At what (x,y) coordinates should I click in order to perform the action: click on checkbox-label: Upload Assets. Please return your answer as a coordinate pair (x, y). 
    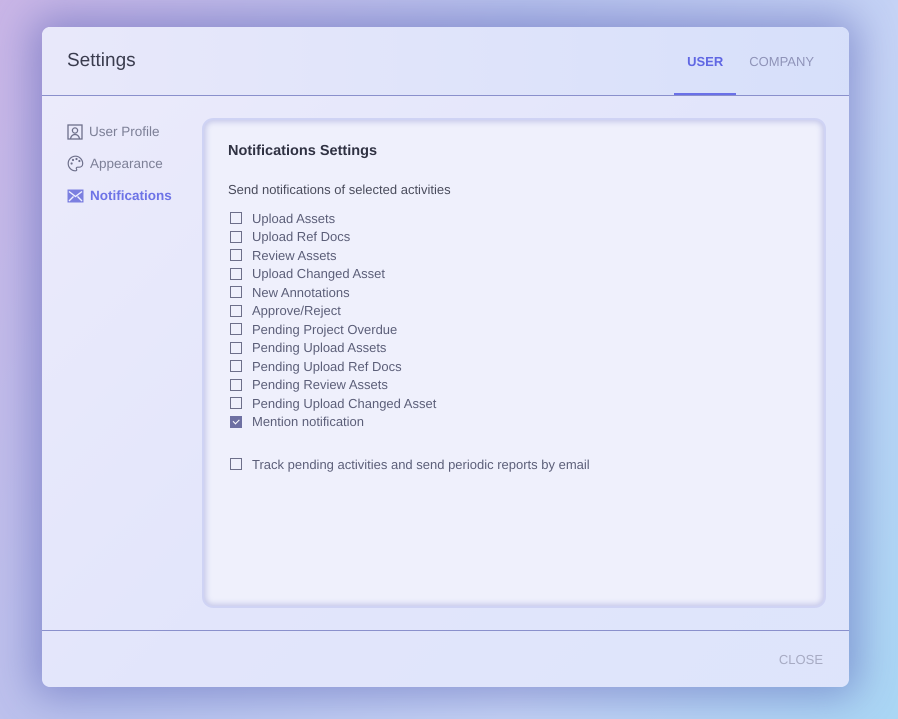
    Looking at the image, I should click on (294, 218).